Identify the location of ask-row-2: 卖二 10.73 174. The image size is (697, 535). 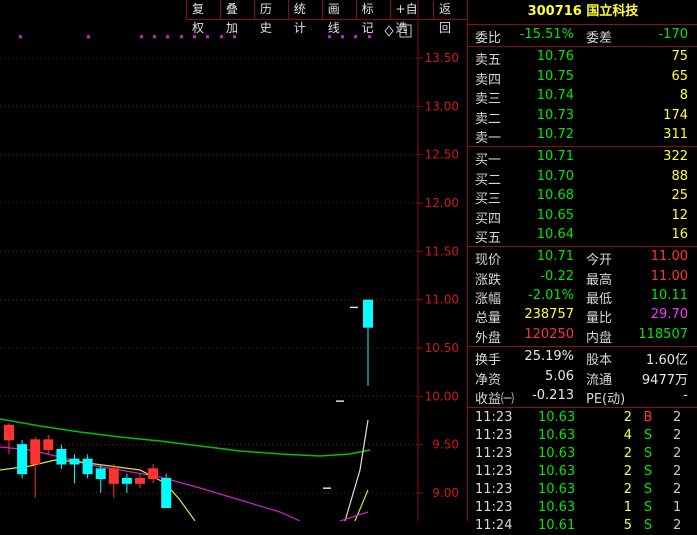
(582, 117).